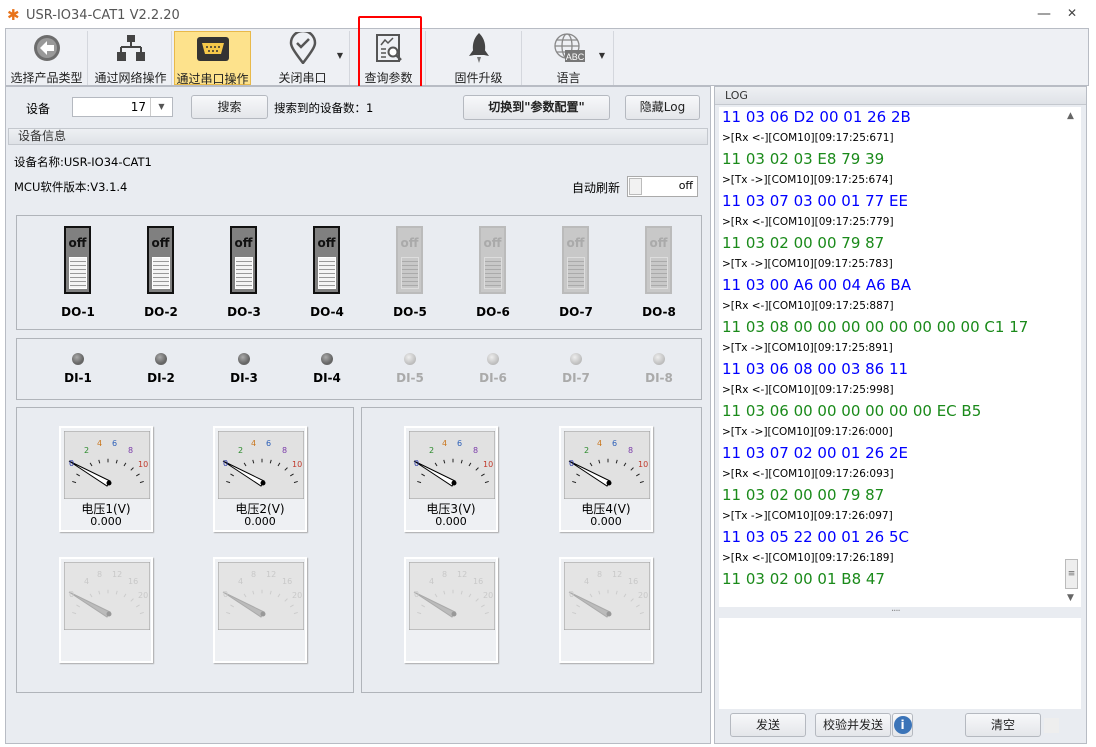 The image size is (1096, 747). I want to click on do-switch-5: off, so click(409, 260).